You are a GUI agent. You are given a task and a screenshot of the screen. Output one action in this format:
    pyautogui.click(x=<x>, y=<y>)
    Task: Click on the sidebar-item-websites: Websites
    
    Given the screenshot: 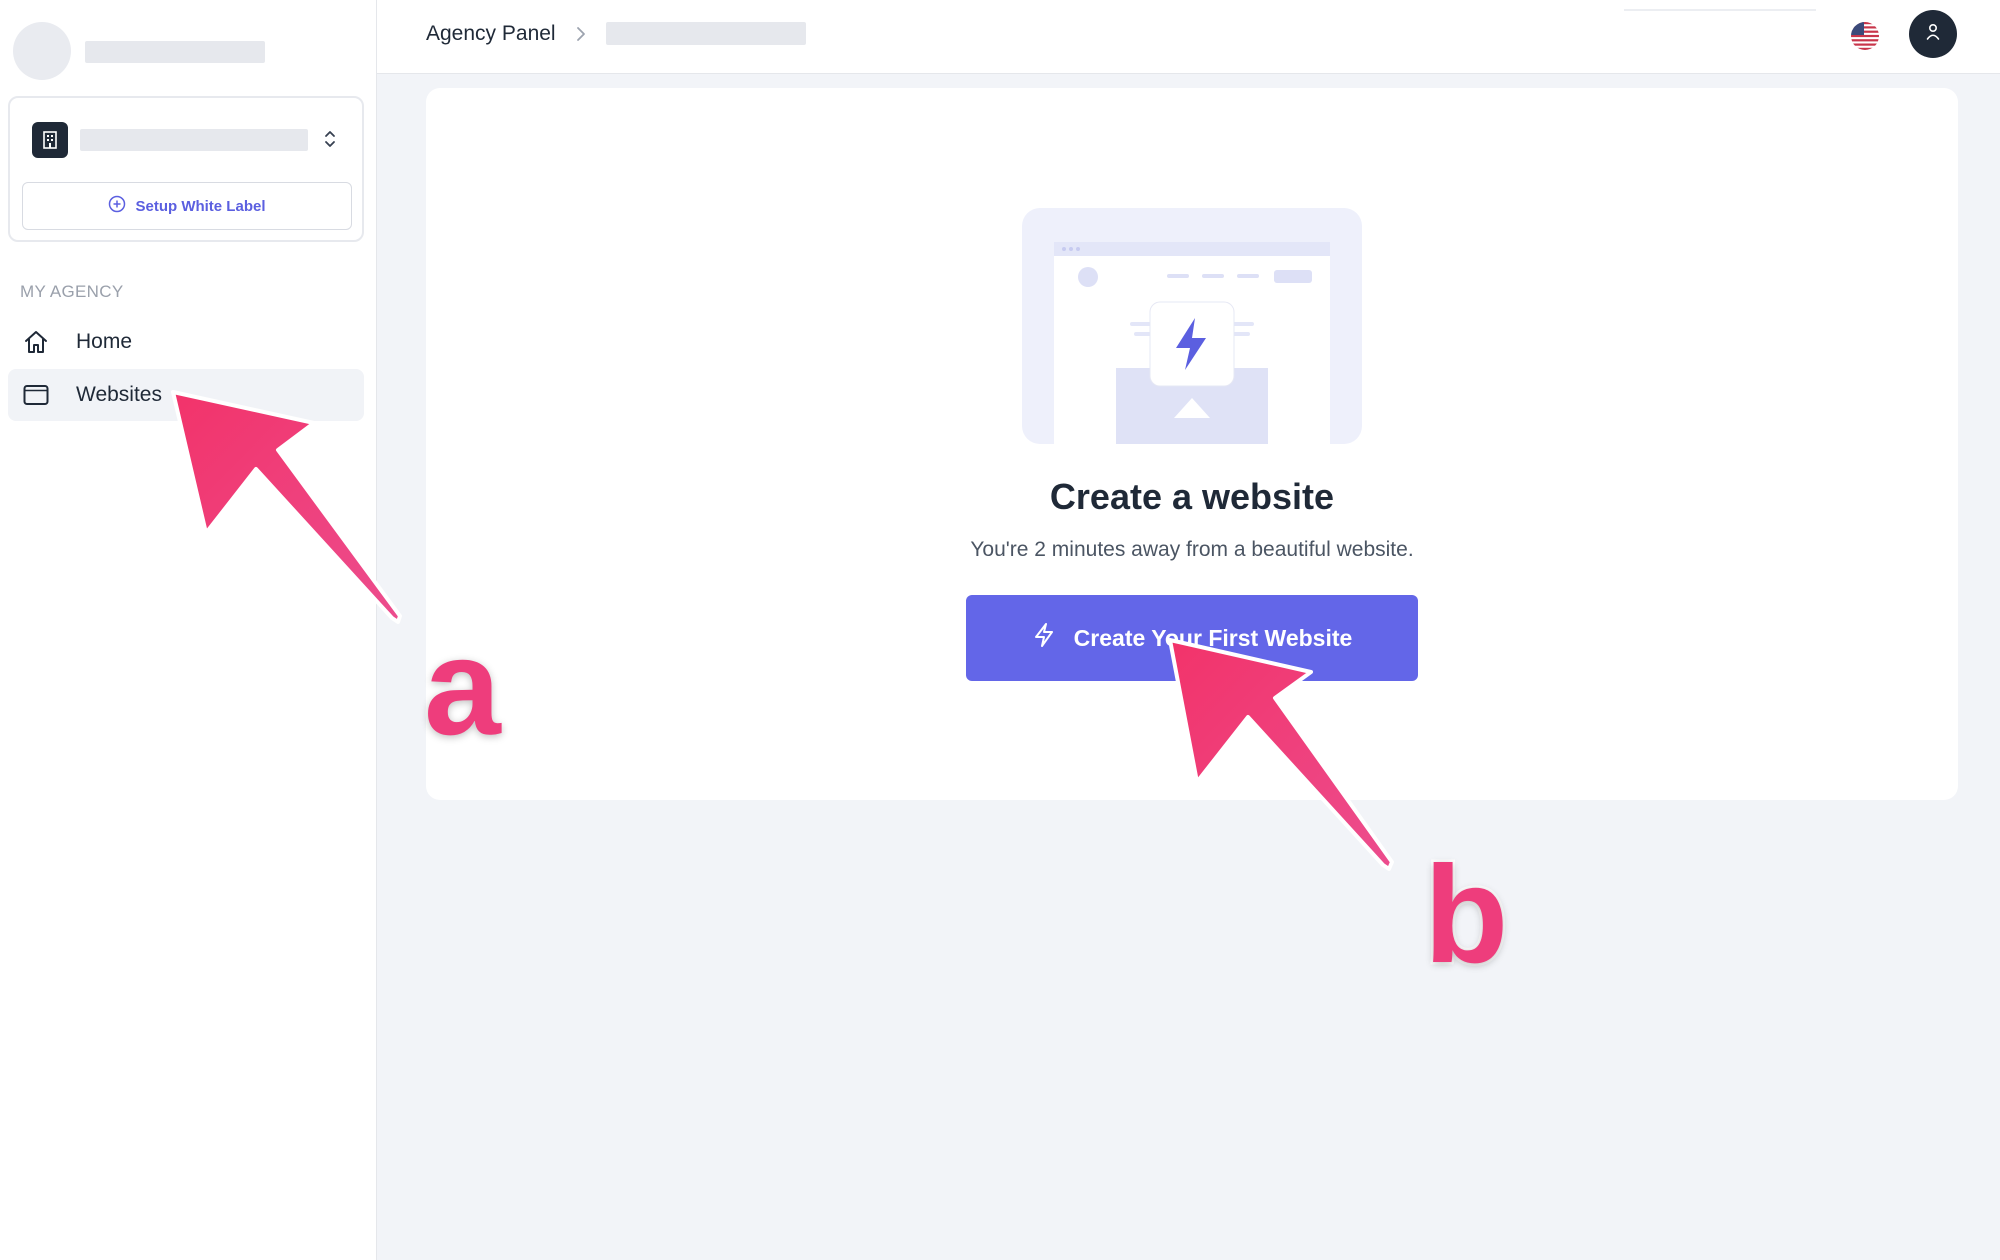 What is the action you would take?
    pyautogui.click(x=186, y=395)
    